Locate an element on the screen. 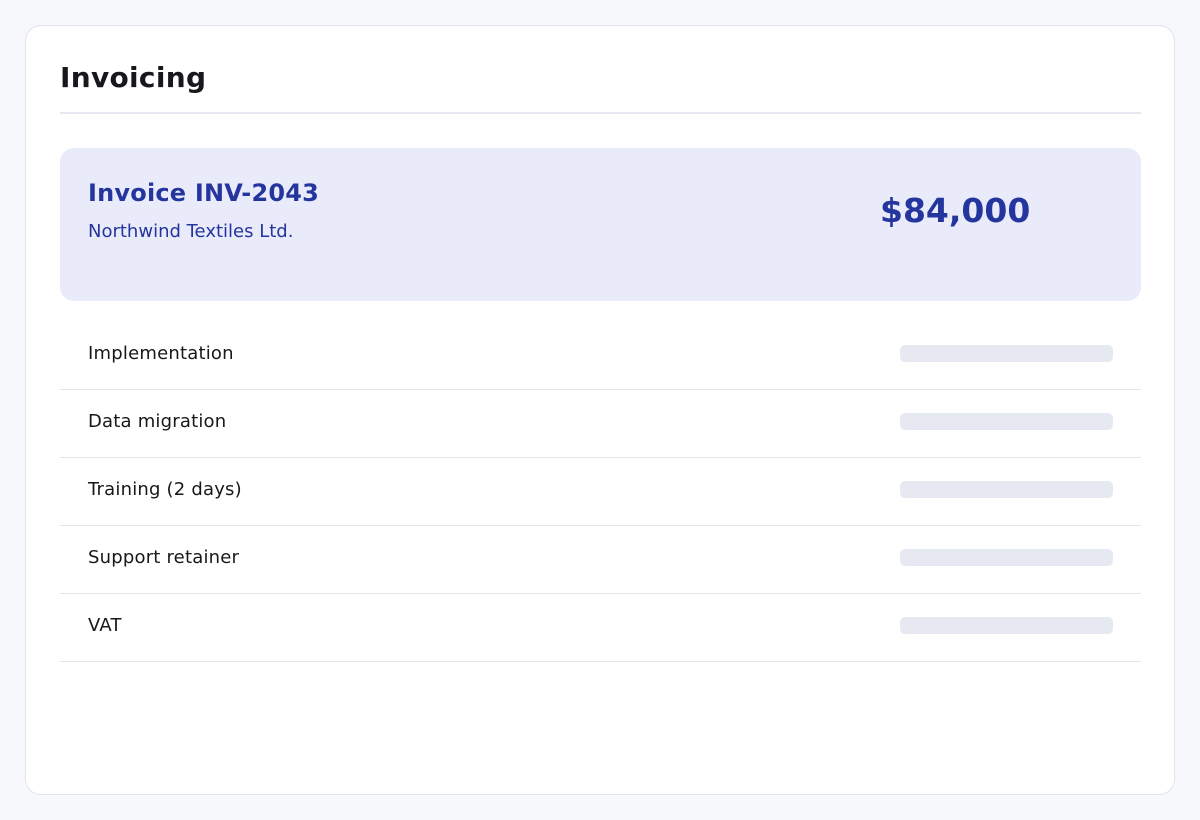 Image resolution: width=1200 pixels, height=820 pixels. line-item-label: Implementation is located at coordinates (161, 353).